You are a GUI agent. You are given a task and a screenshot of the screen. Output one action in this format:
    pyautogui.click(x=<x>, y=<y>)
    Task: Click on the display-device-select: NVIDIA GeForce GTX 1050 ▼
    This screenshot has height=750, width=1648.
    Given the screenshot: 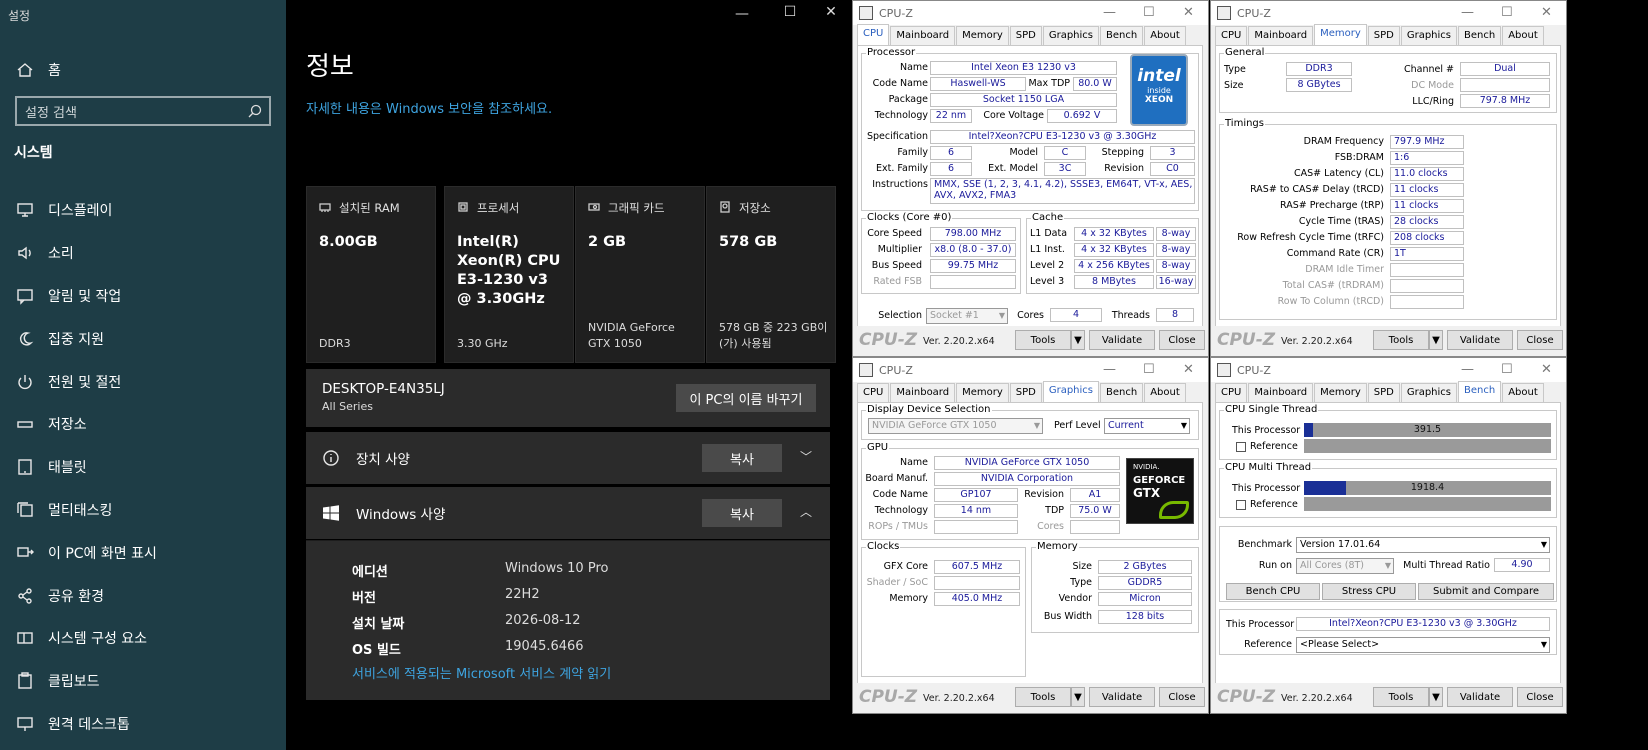 What is the action you would take?
    pyautogui.click(x=955, y=426)
    